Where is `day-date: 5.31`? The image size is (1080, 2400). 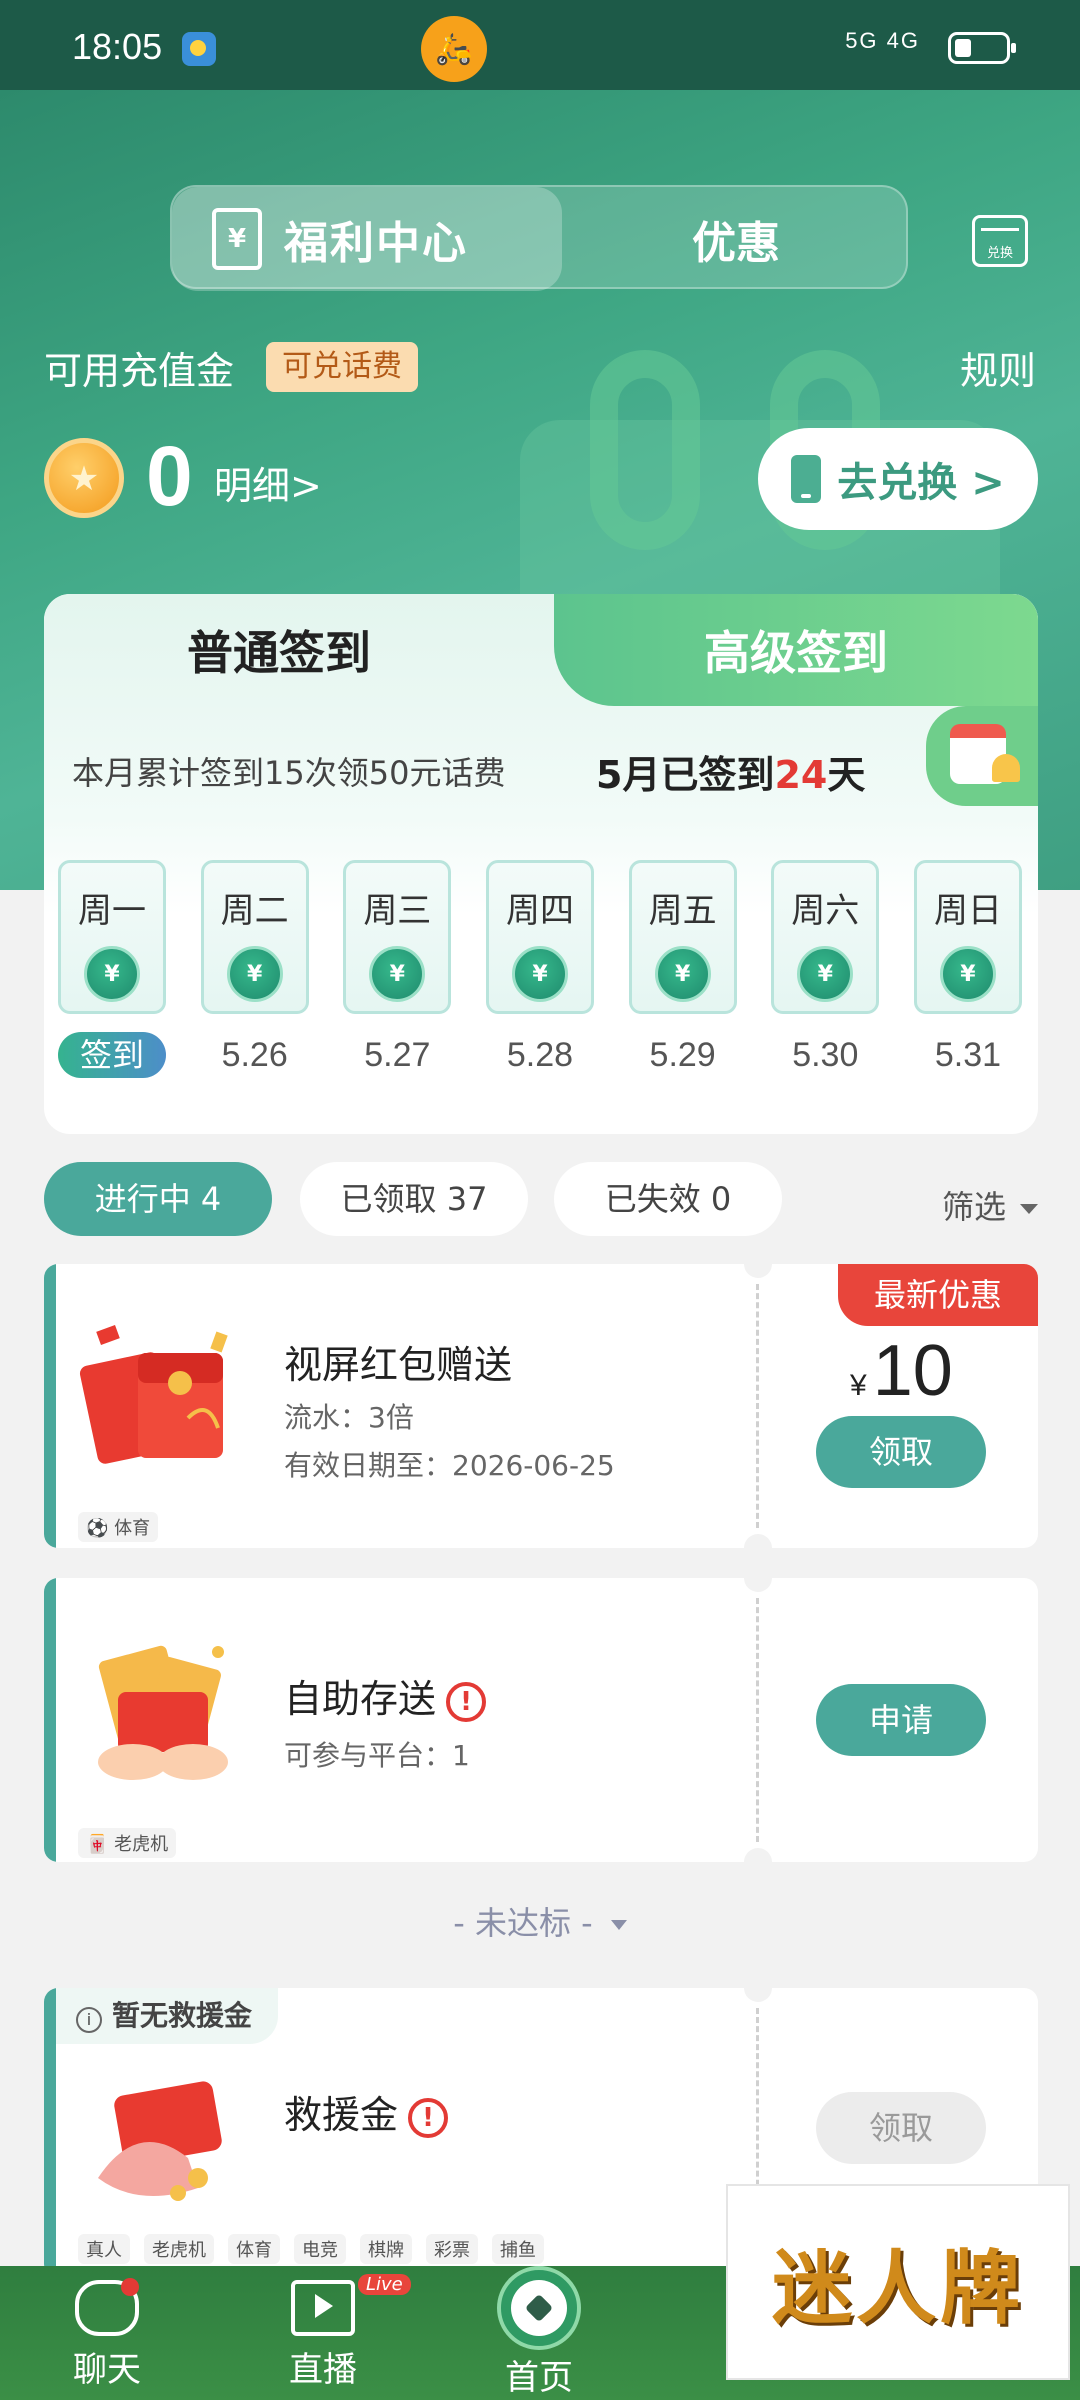
day-date: 5.31 is located at coordinates (968, 1055).